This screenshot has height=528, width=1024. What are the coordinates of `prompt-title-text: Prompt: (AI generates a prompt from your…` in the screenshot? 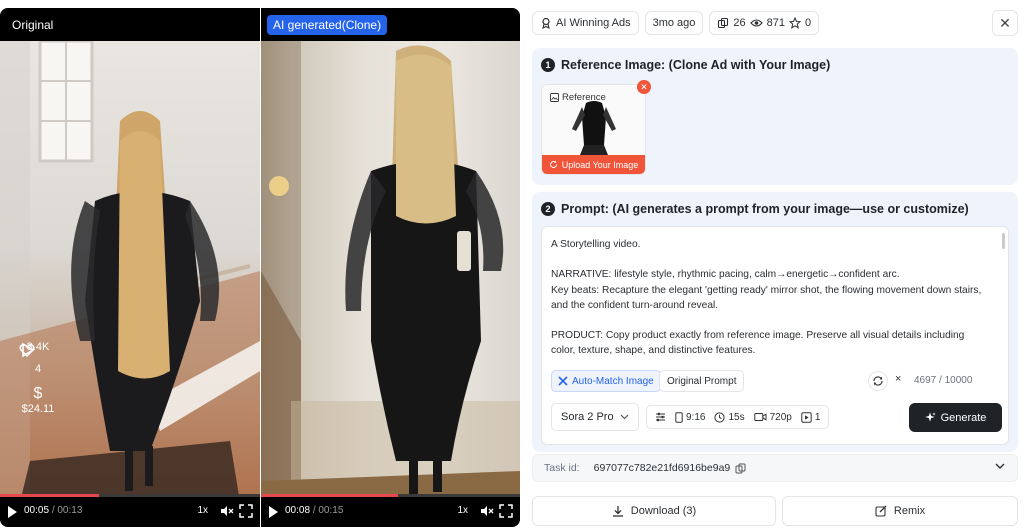 It's located at (765, 209).